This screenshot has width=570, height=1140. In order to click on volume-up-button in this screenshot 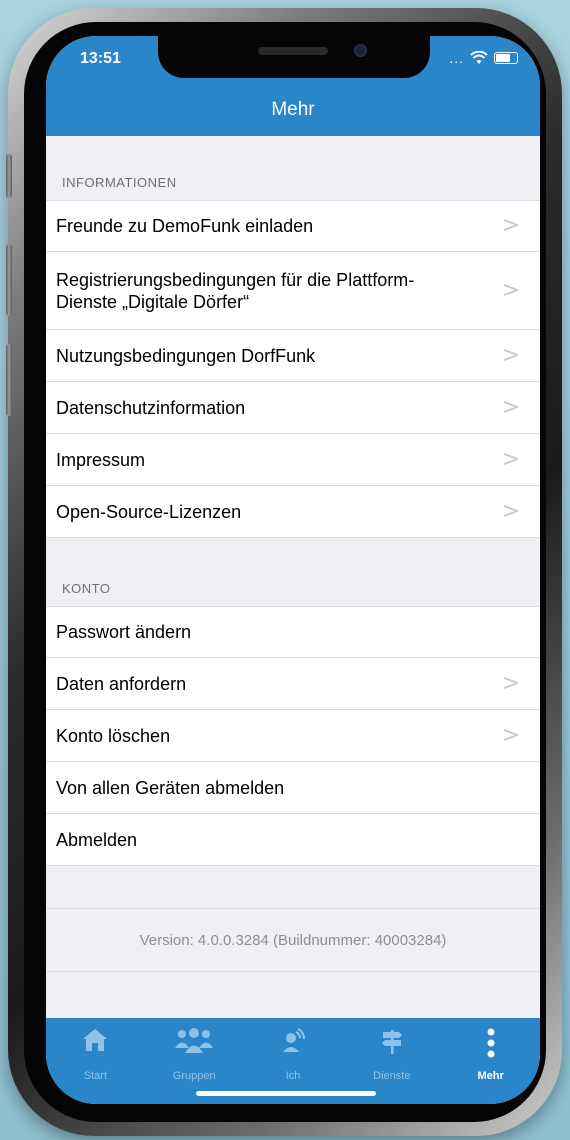, I will do `click(9, 280)`.